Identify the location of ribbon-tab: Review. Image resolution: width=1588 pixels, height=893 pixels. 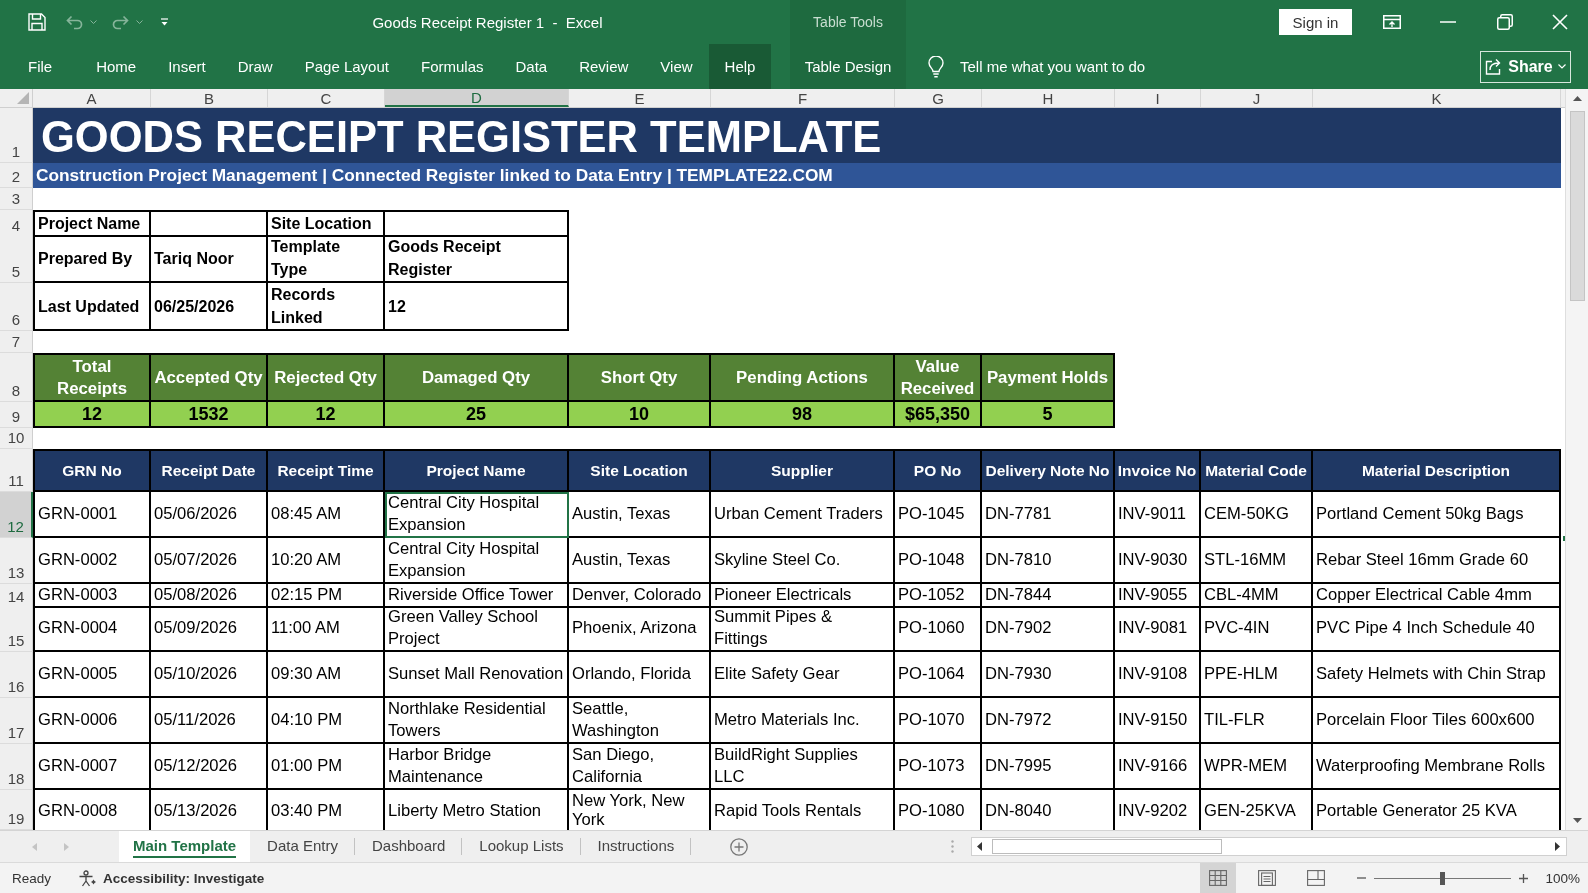
(604, 66).